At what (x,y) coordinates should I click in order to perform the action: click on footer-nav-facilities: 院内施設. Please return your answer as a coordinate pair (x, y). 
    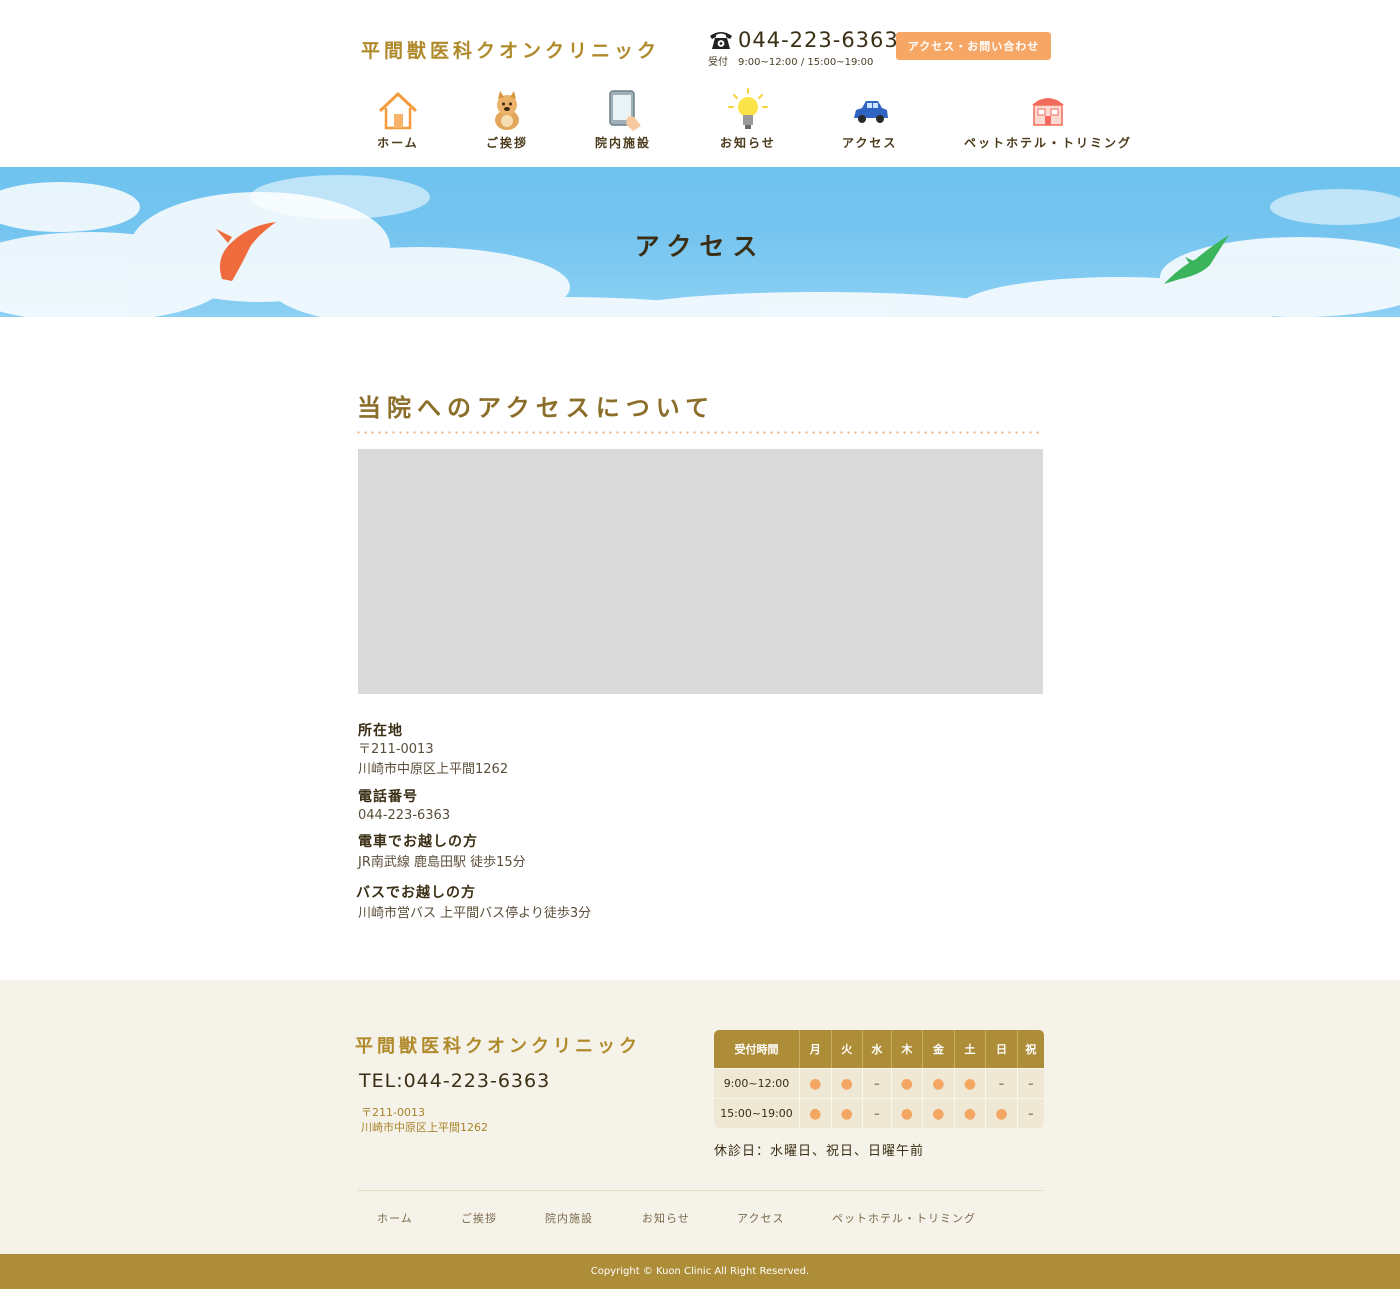
    Looking at the image, I should click on (569, 1218).